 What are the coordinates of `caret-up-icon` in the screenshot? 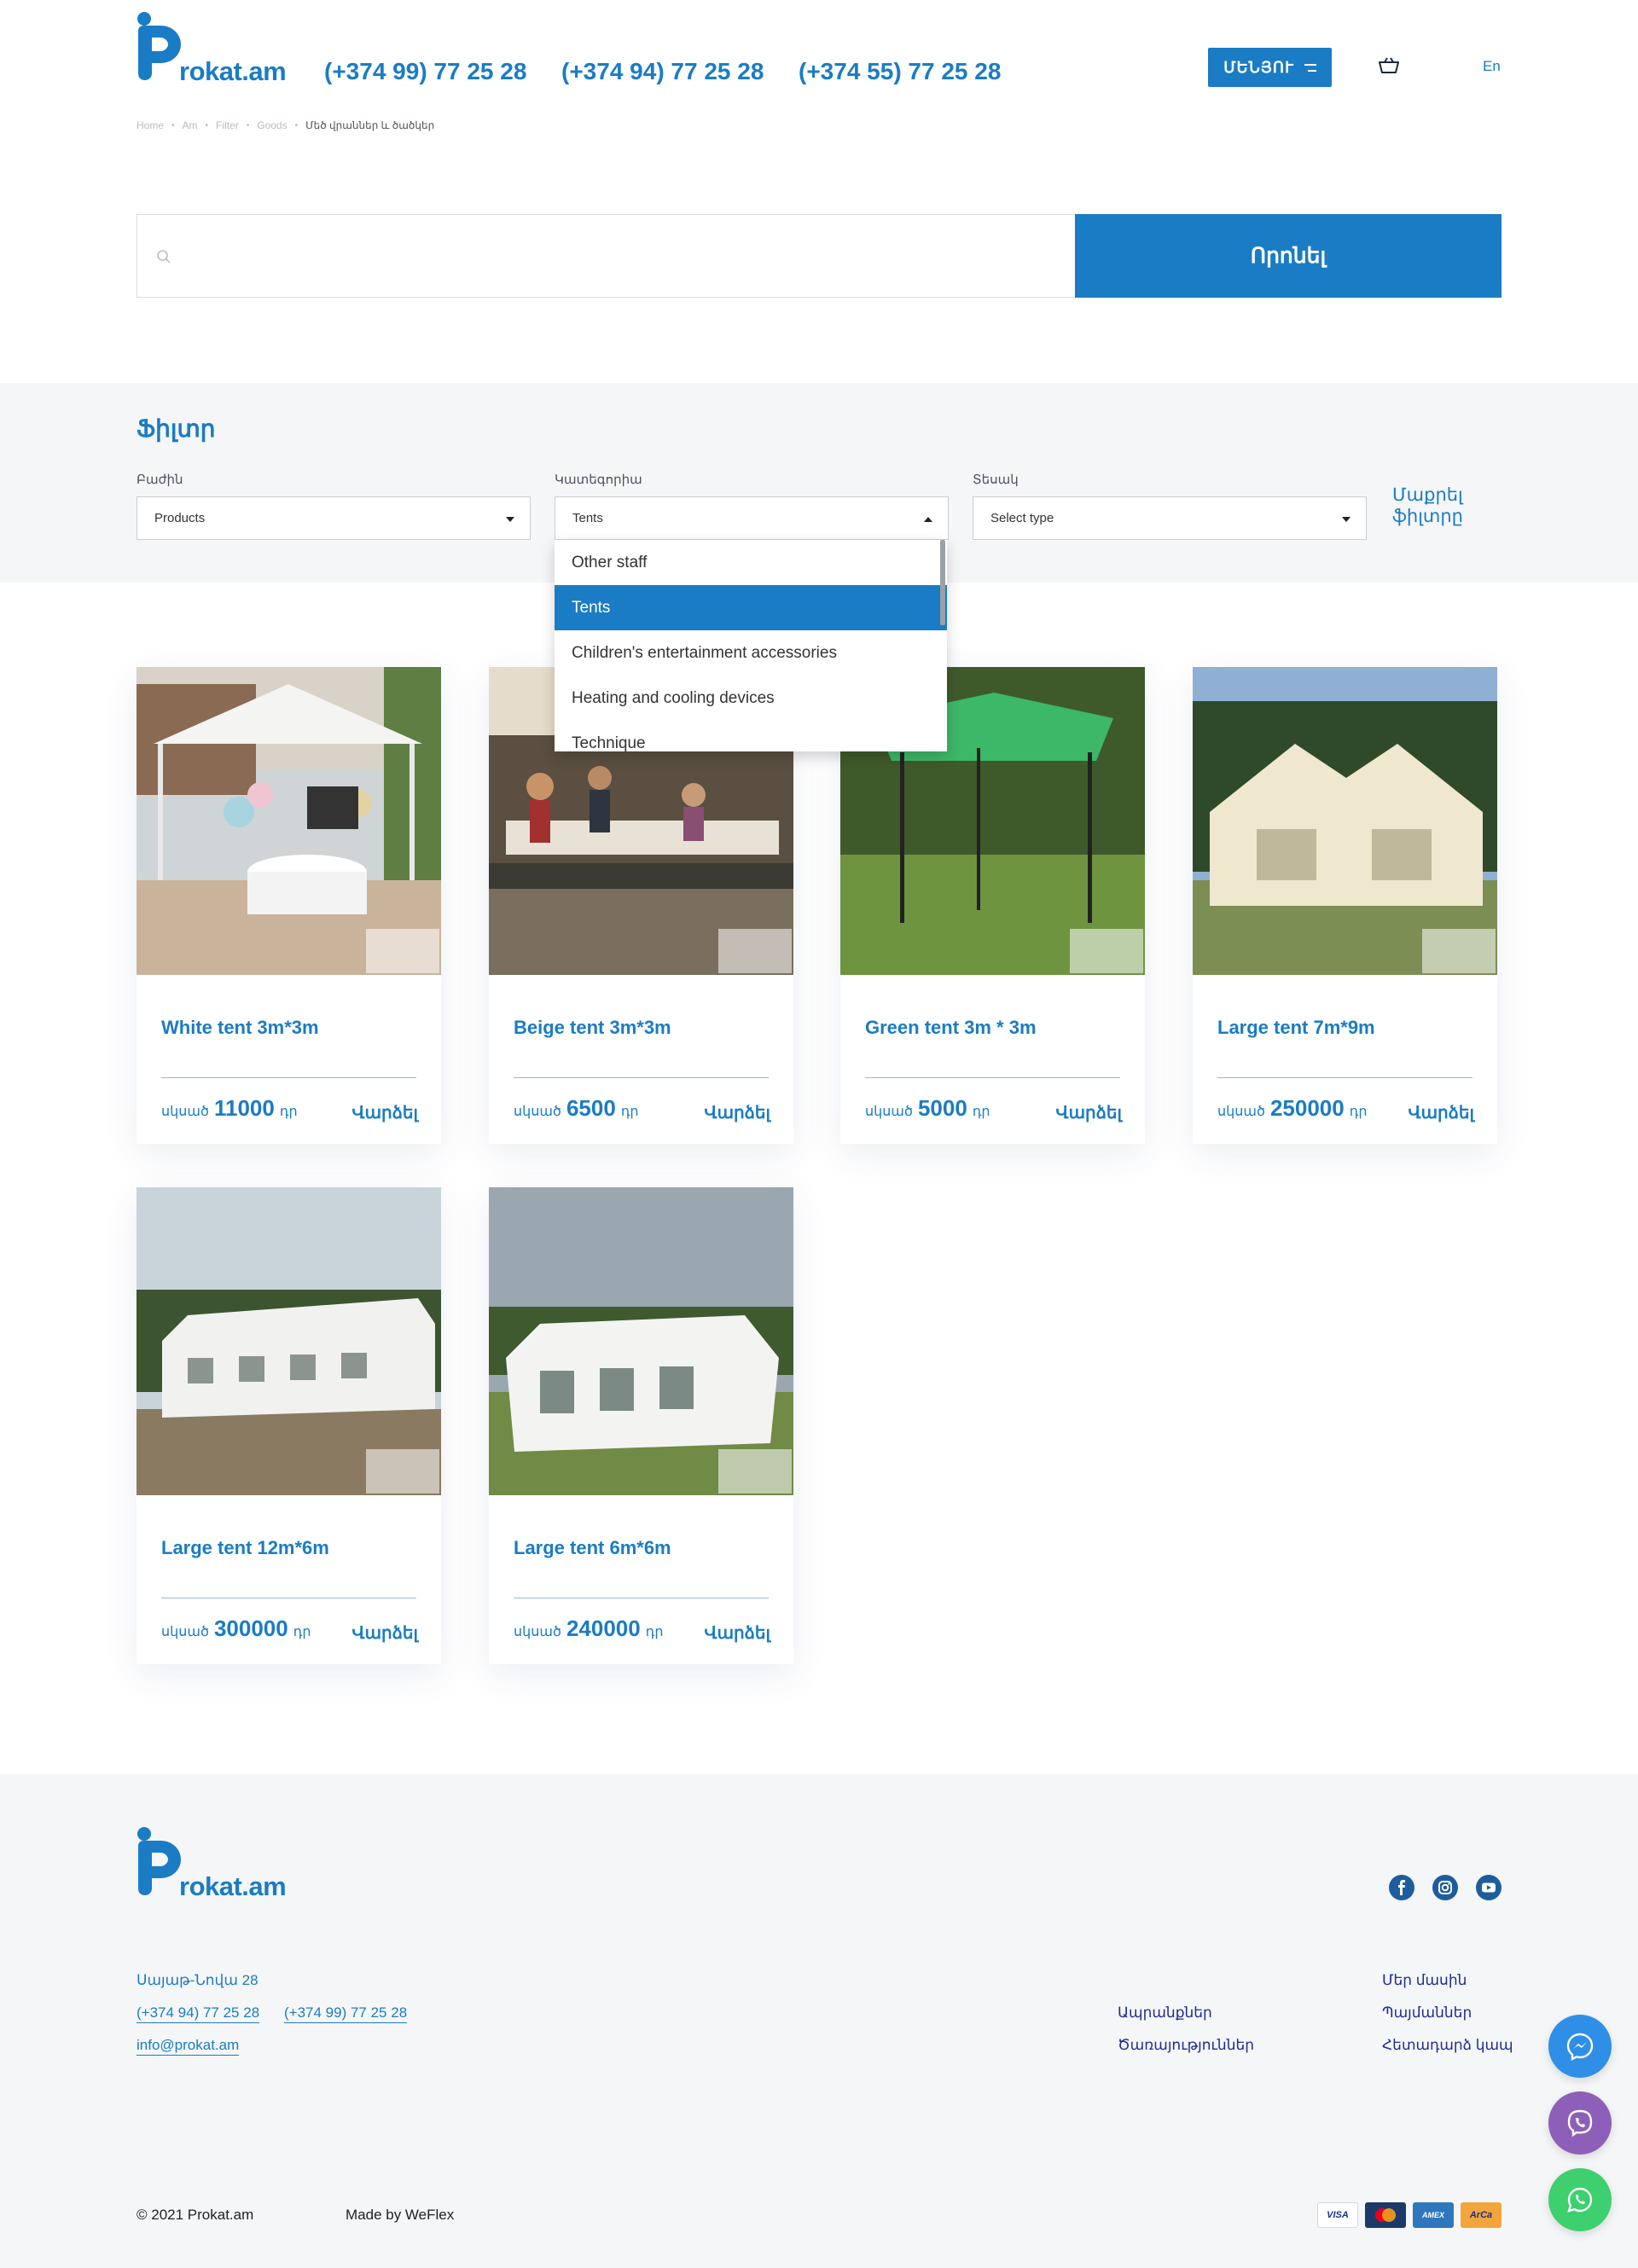 It's located at (928, 519).